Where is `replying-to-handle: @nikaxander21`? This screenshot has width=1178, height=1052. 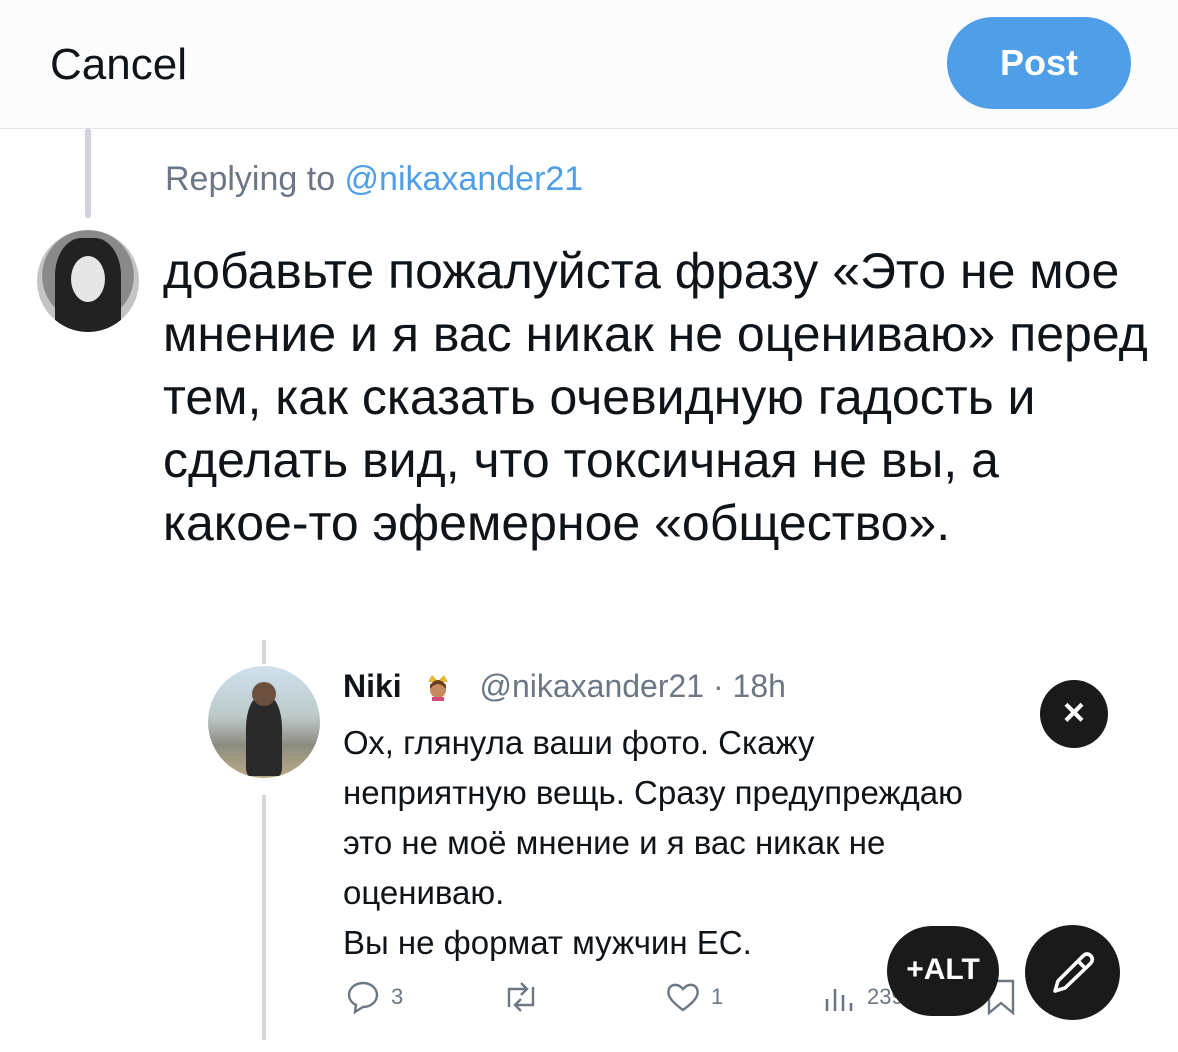
replying-to-handle: @nikaxander21 is located at coordinates (464, 179).